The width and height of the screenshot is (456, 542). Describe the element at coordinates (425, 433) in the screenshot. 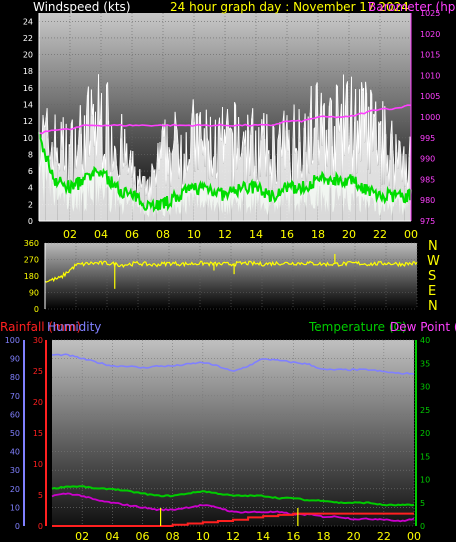

I see `temperature-y-tick-label: 20` at that location.